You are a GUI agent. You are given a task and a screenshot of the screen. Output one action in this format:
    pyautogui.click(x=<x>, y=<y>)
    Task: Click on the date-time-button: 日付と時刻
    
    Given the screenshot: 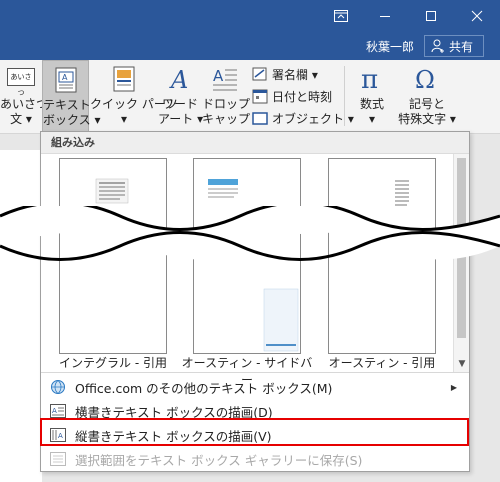 What is the action you would take?
    pyautogui.click(x=292, y=96)
    